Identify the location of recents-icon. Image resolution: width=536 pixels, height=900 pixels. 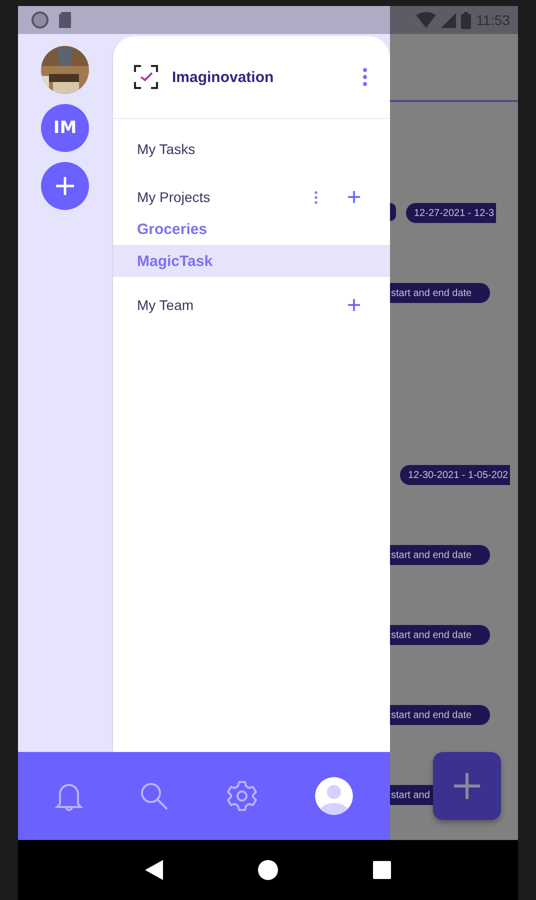
(381, 870).